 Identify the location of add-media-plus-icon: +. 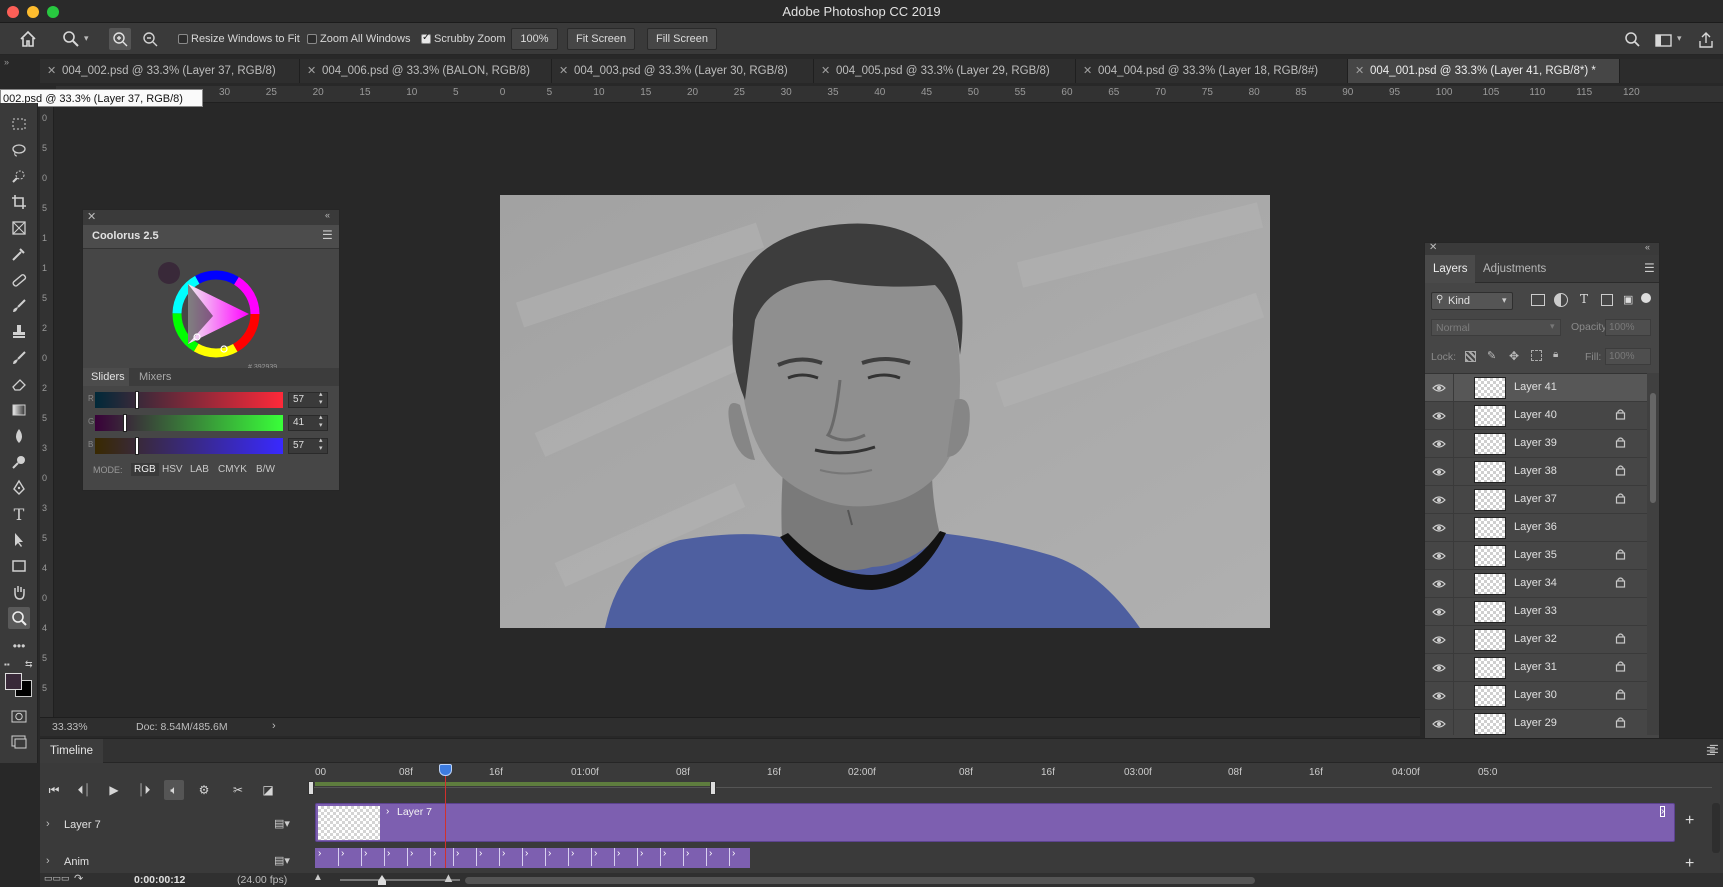
(1689, 821).